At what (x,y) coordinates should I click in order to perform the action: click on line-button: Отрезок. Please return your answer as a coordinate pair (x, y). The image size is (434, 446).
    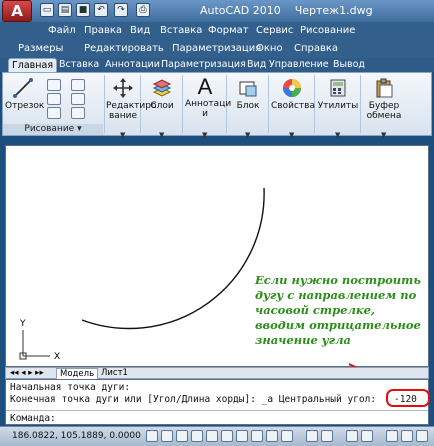
    Looking at the image, I should click on (25, 94).